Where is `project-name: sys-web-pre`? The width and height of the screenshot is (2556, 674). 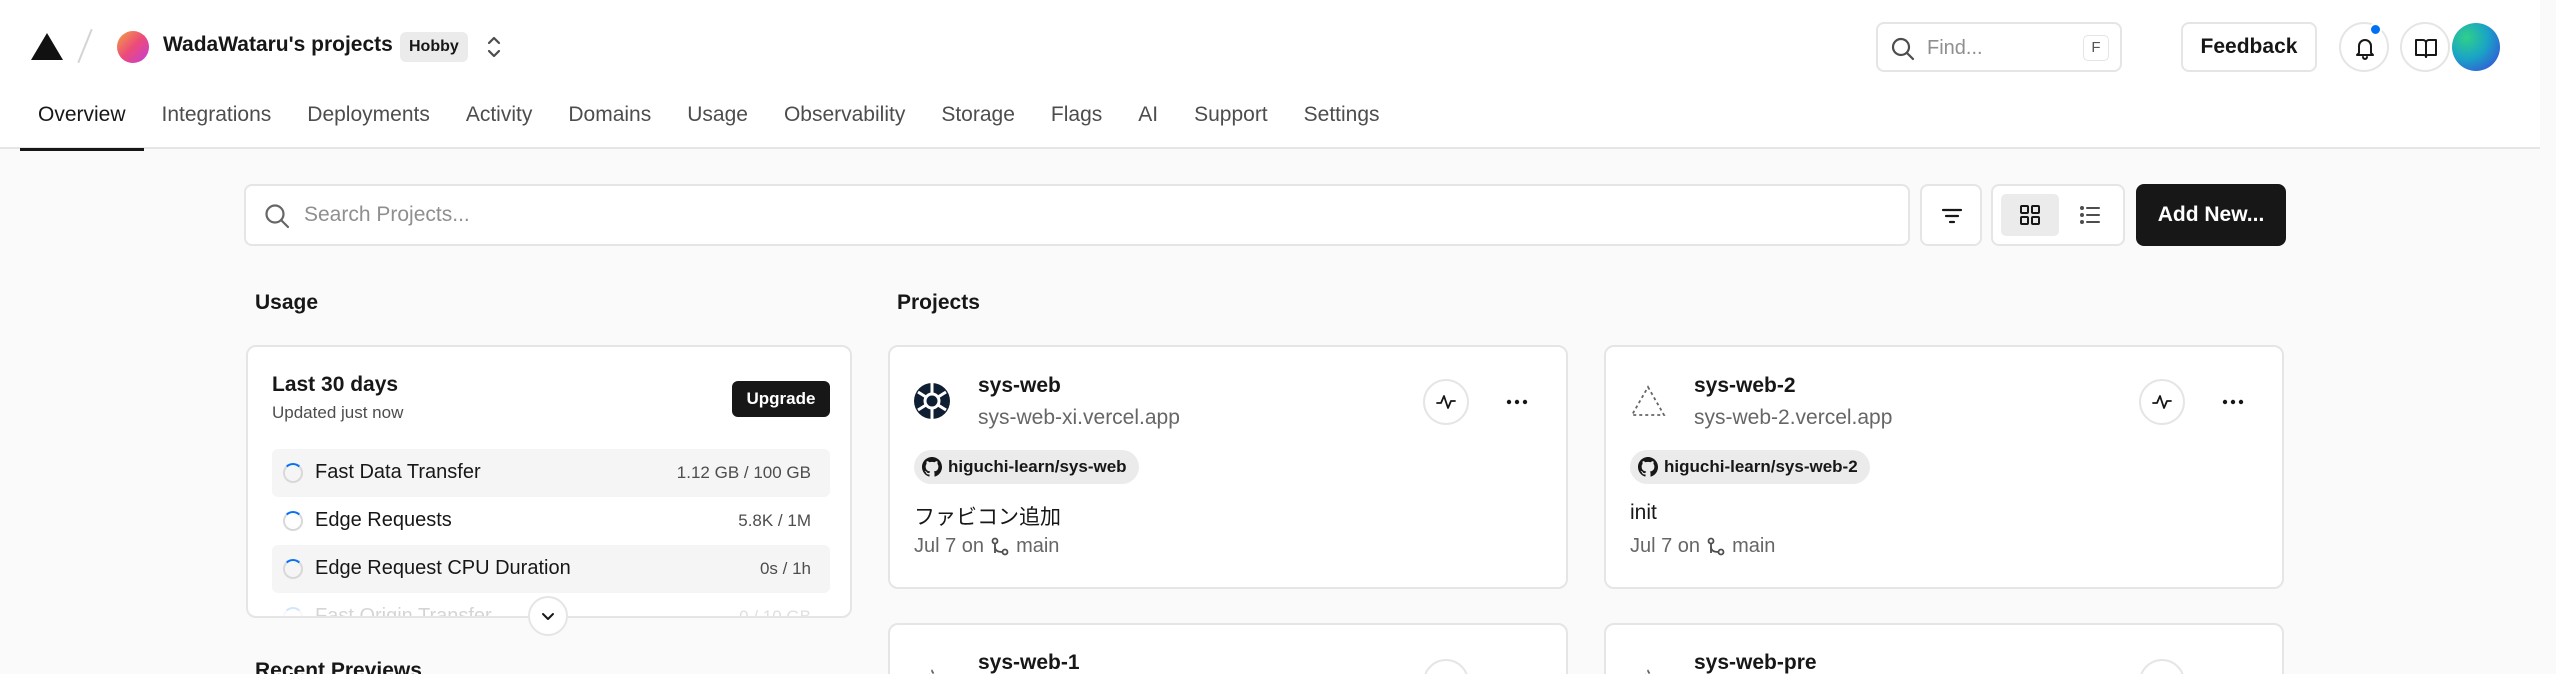 project-name: sys-web-pre is located at coordinates (1755, 662).